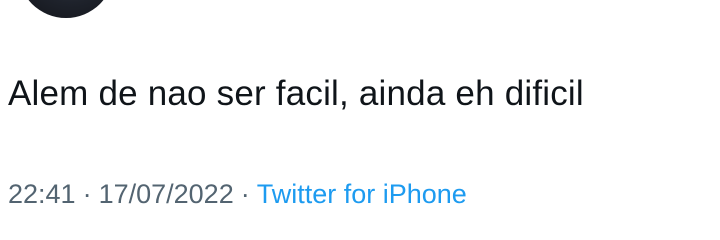 The width and height of the screenshot is (720, 240). I want to click on tweet-text: Alem de nao ser facil, ainda eh dificil, so click(296, 93).